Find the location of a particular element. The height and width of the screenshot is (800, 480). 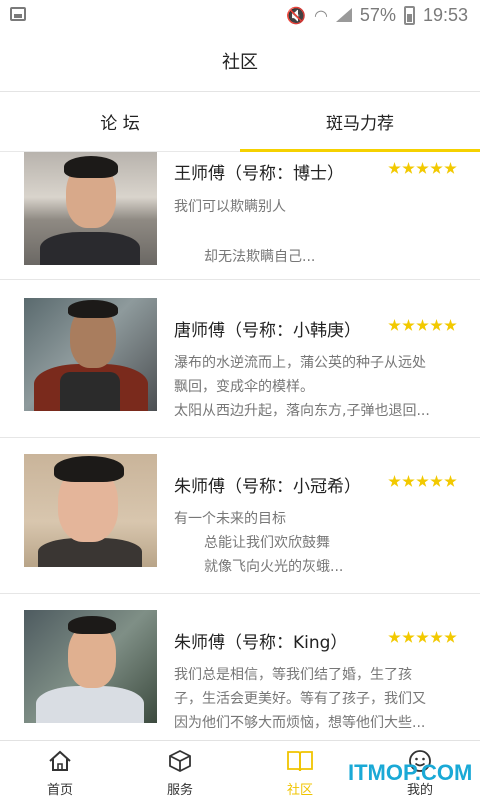

book-icon is located at coordinates (300, 761).